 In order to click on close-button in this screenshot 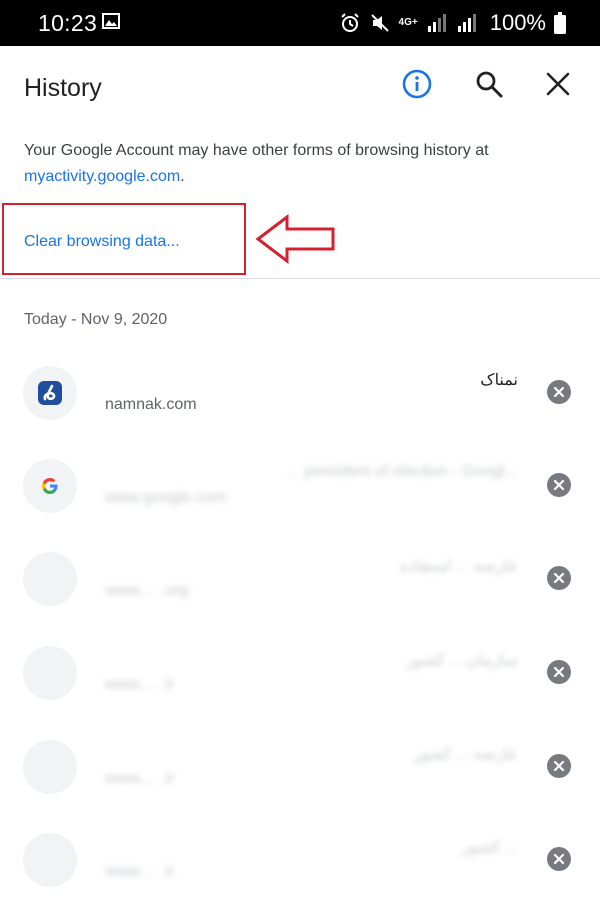, I will do `click(558, 84)`.